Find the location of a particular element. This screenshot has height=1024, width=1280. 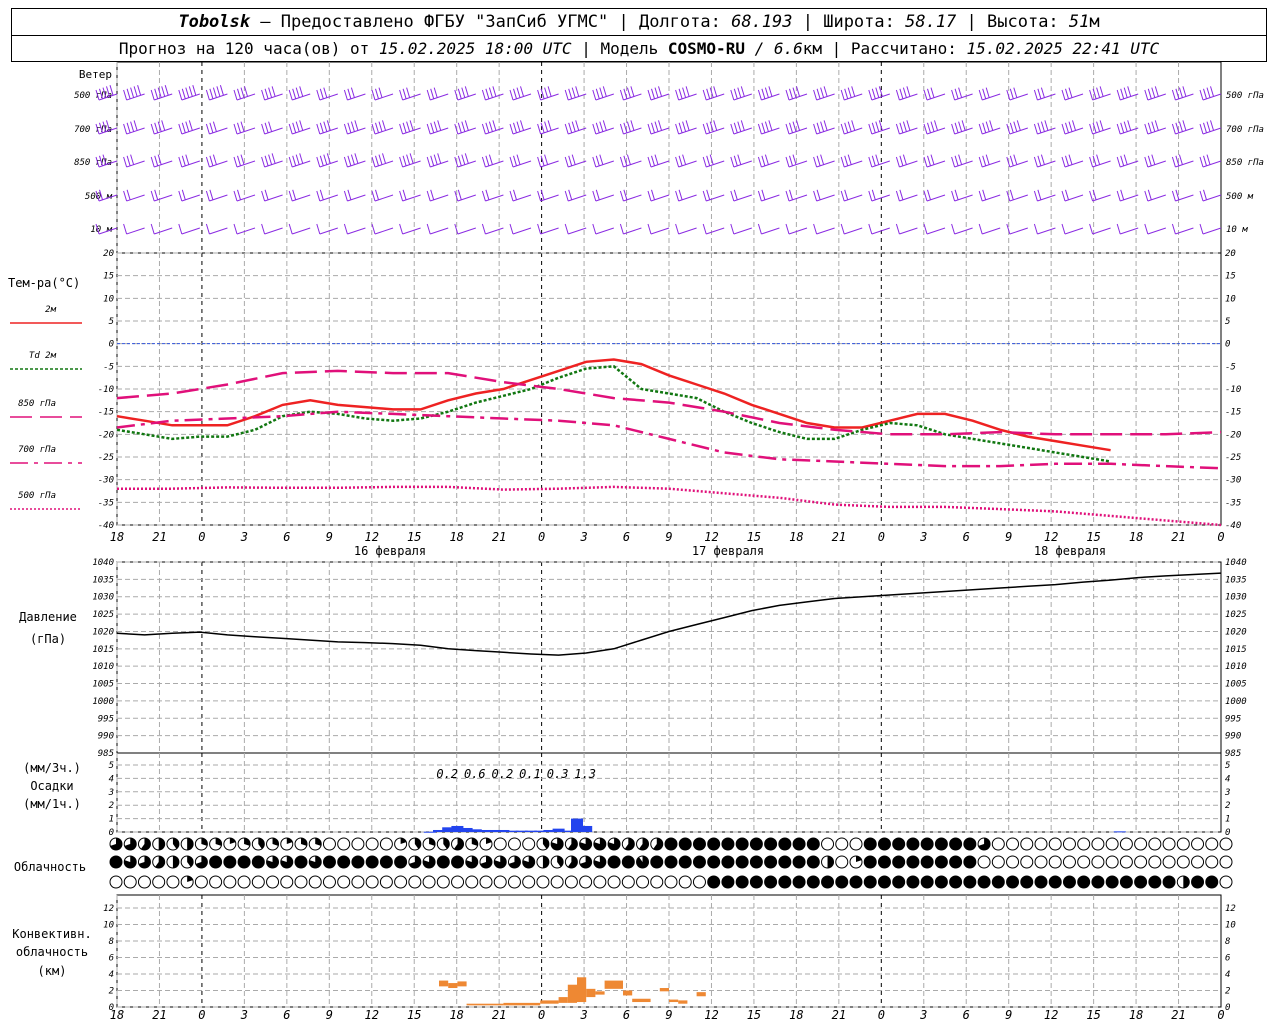

conv-hour-tick: 0 is located at coordinates (201, 1015).